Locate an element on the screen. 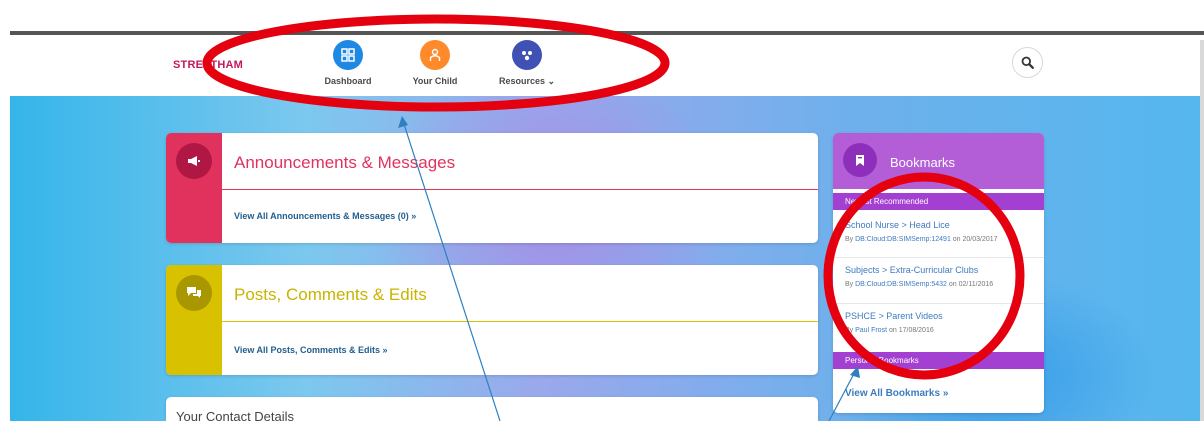 Image resolution: width=1204 pixels, height=421 pixels. view-all-announcements-link: View All Announcements & Messages (0) » is located at coordinates (325, 216).